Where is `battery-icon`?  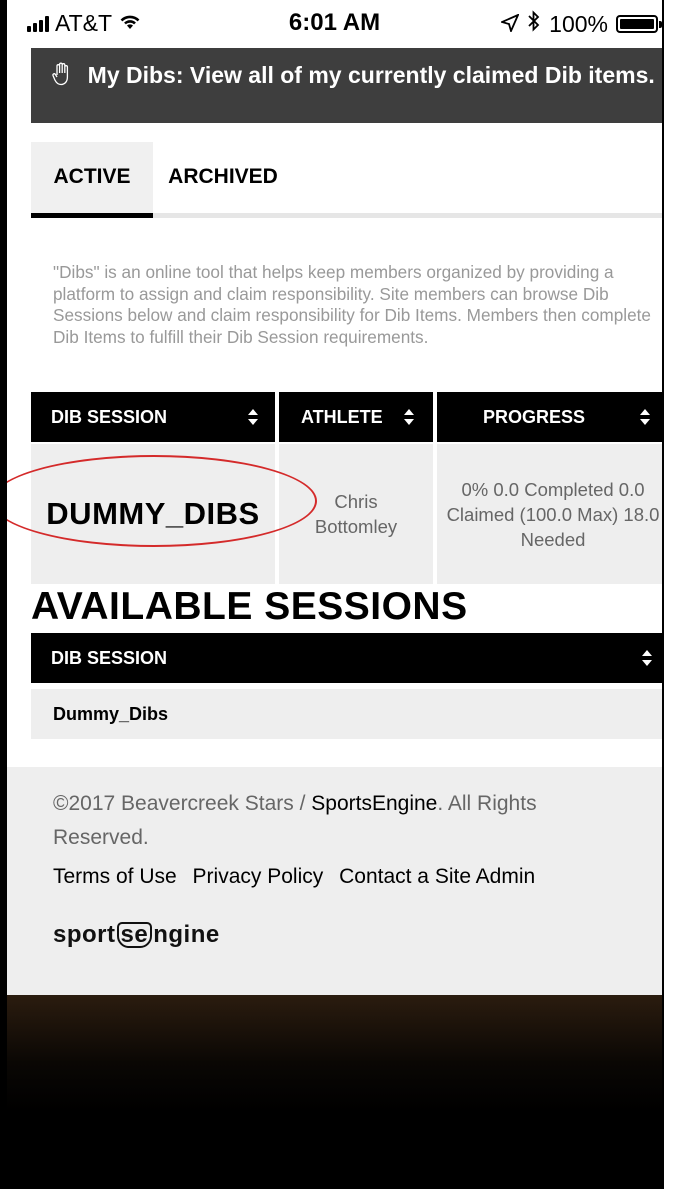
battery-icon is located at coordinates (639, 24).